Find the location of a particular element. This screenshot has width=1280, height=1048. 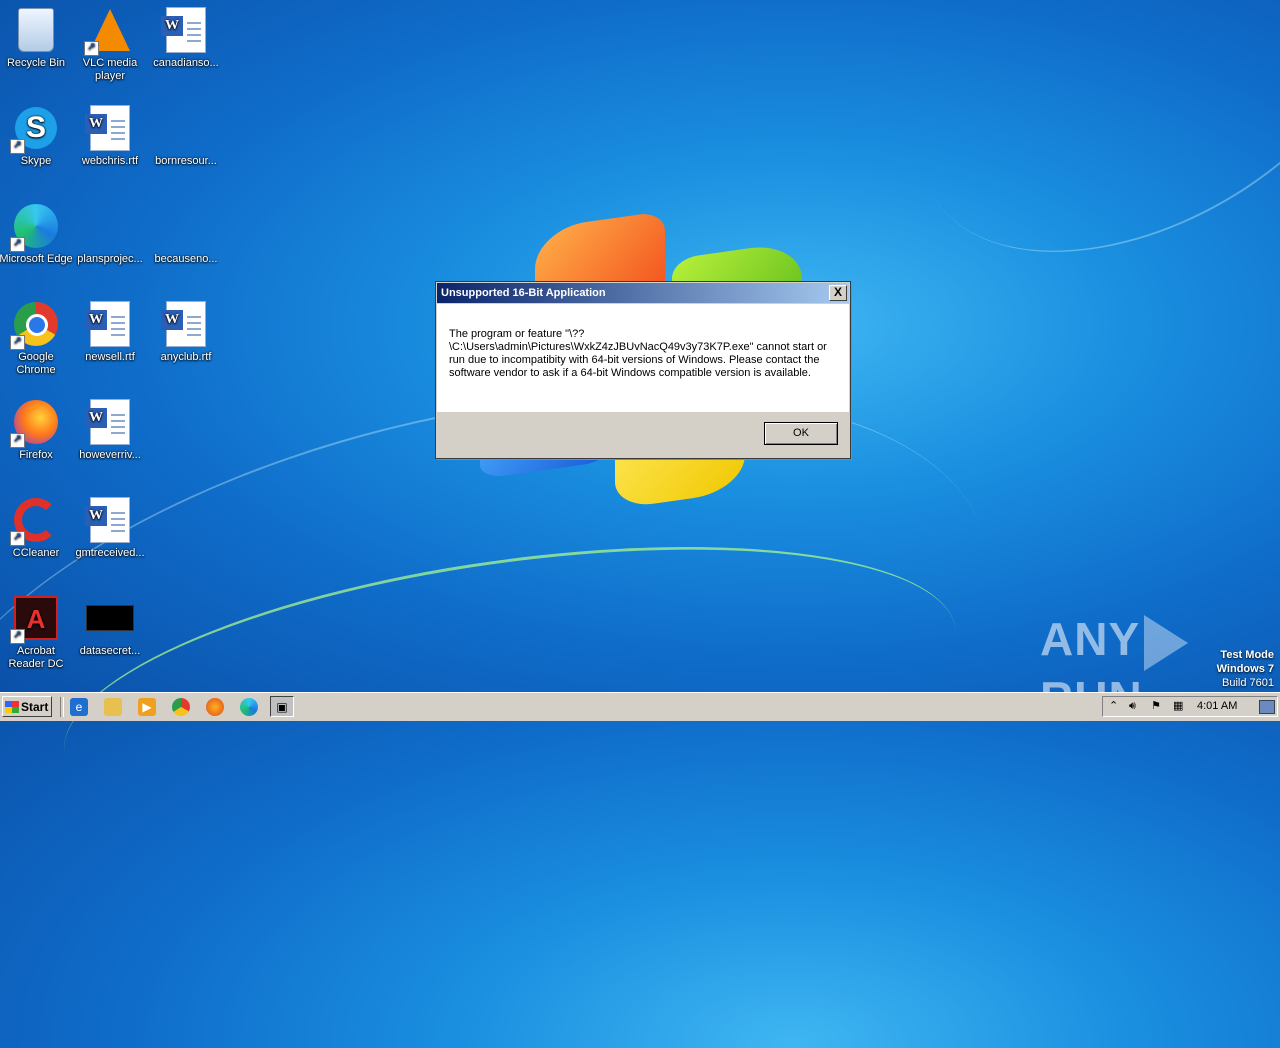

start-label: Start is located at coordinates (35, 707).